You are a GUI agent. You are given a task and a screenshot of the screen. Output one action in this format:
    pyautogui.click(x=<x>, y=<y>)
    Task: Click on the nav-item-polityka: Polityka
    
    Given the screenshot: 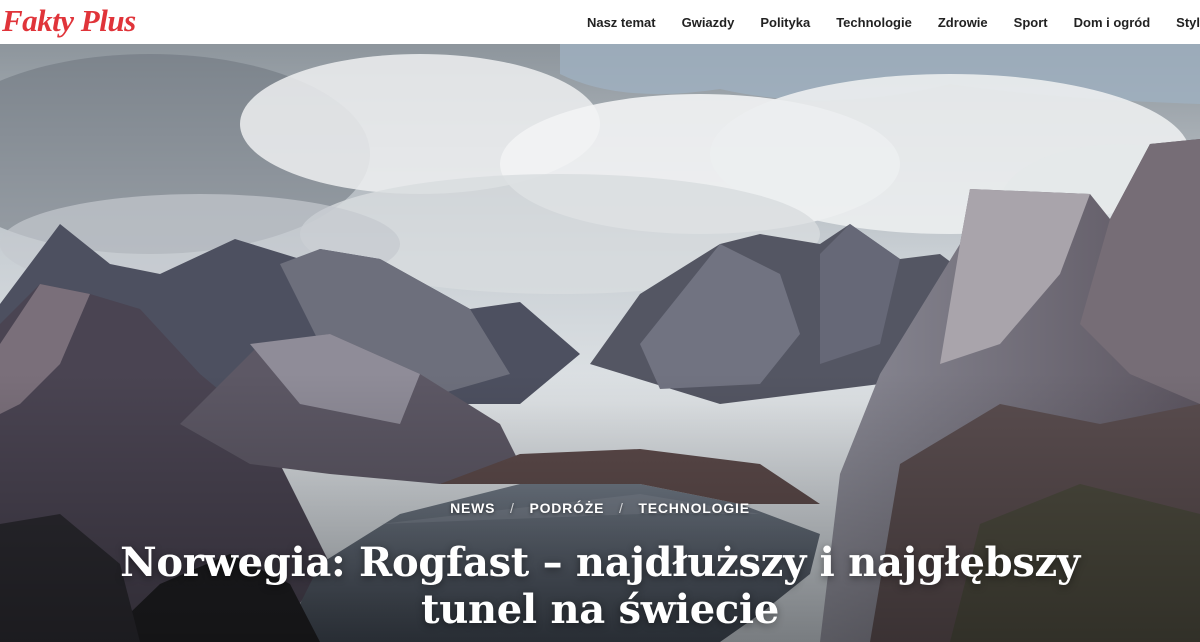 What is the action you would take?
    pyautogui.click(x=785, y=22)
    